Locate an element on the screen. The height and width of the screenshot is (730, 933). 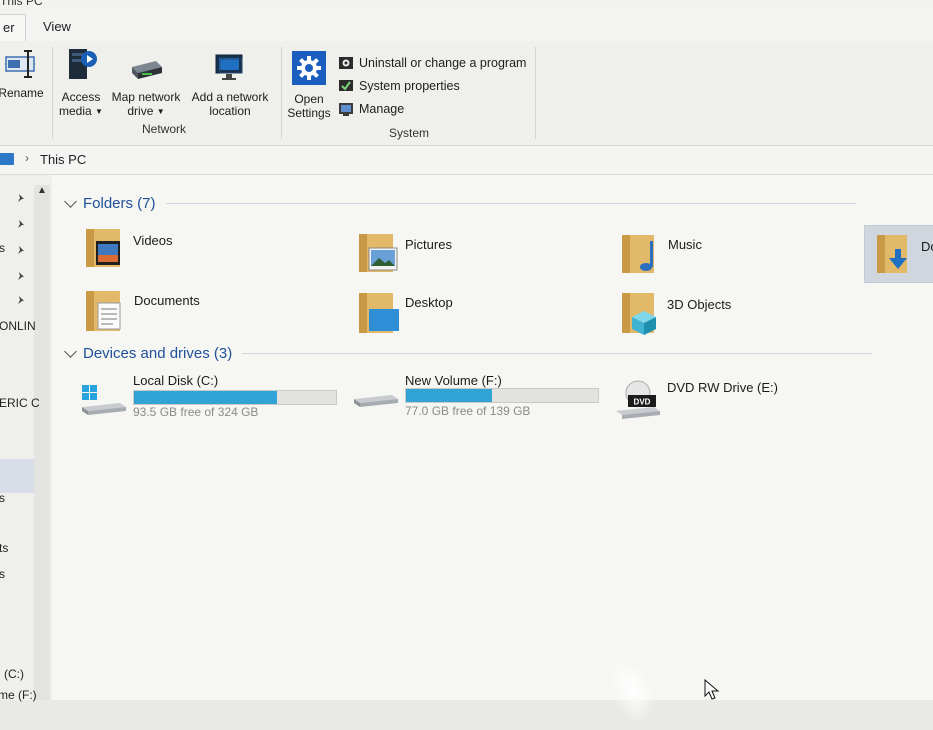
folder-label: 3D Objects is located at coordinates (699, 304).